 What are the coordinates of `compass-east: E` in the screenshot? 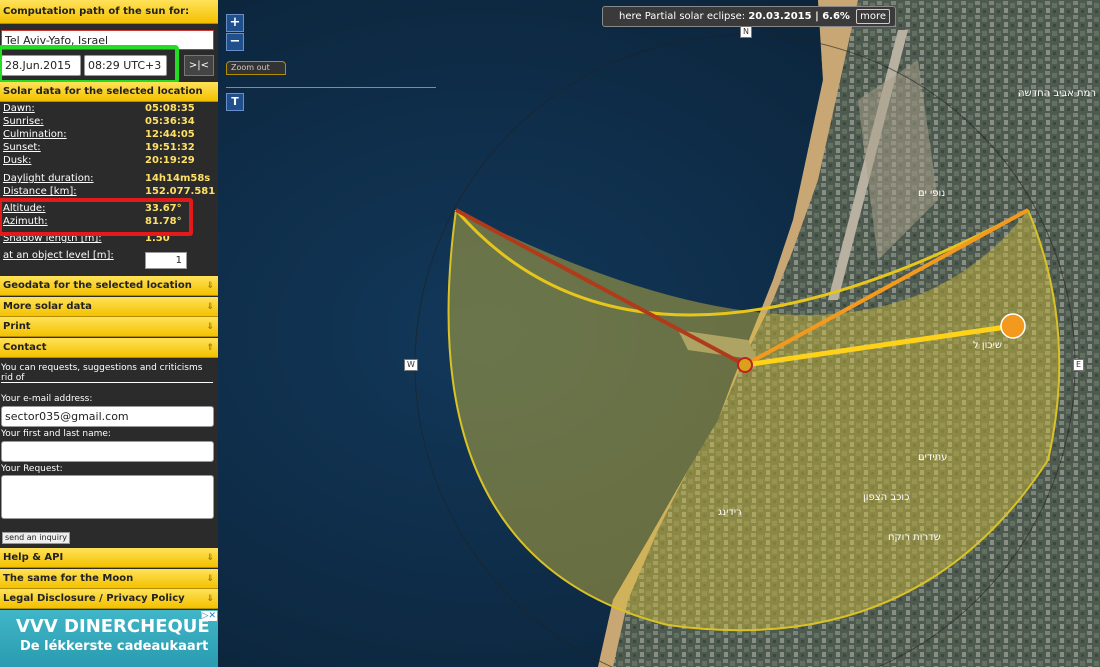 It's located at (1079, 365).